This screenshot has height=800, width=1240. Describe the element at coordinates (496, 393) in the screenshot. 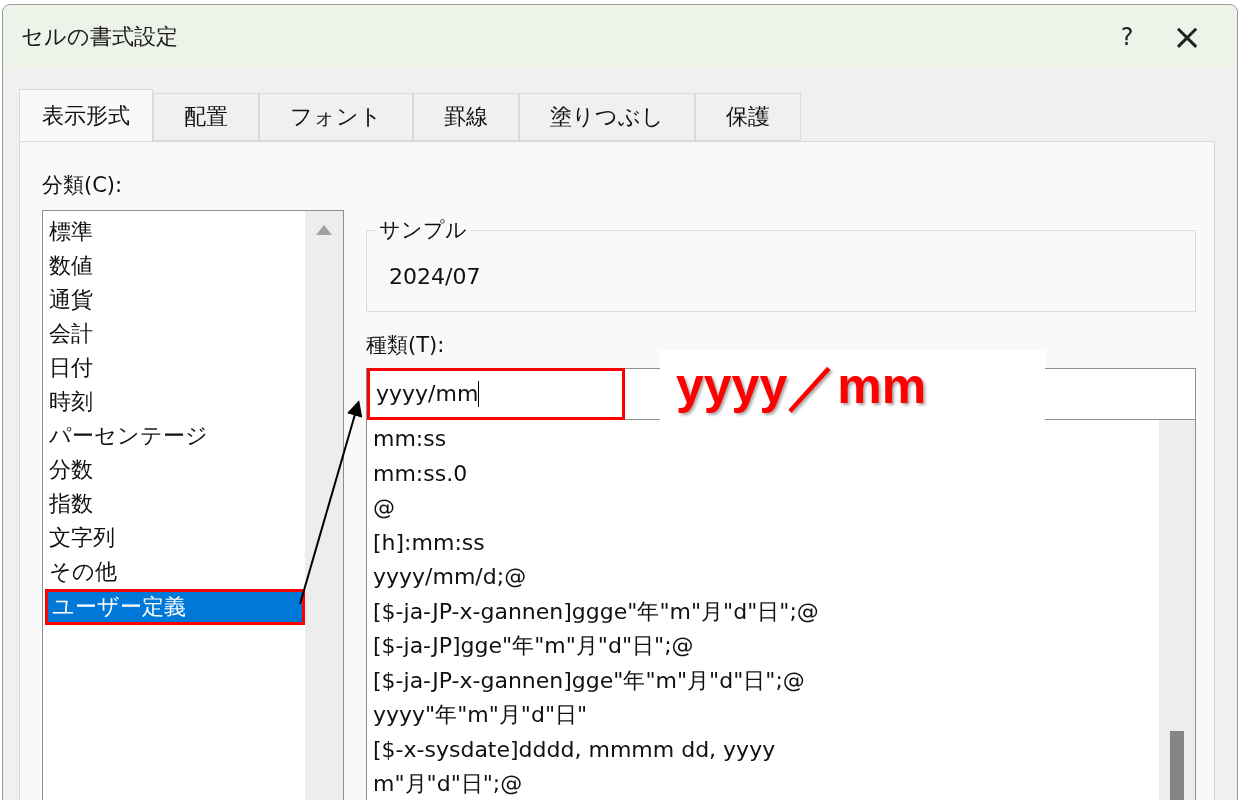

I see `highlight-box: yyyy/mm` at that location.